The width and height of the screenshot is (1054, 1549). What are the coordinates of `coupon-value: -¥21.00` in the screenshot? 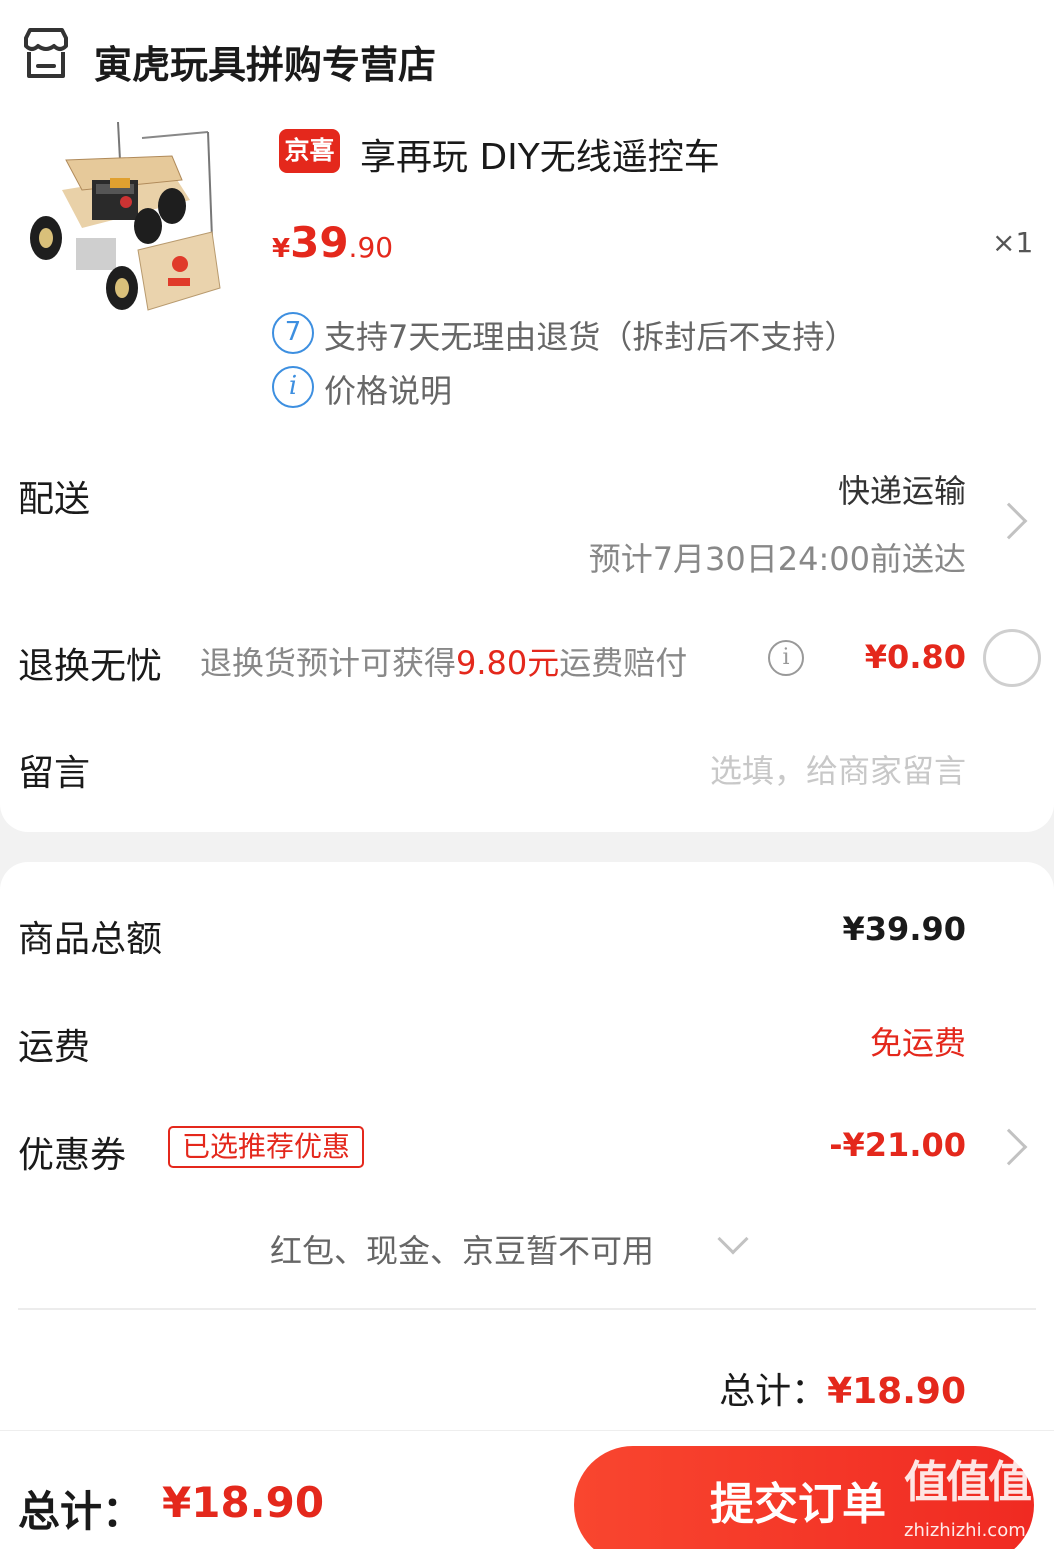 It's located at (897, 1145).